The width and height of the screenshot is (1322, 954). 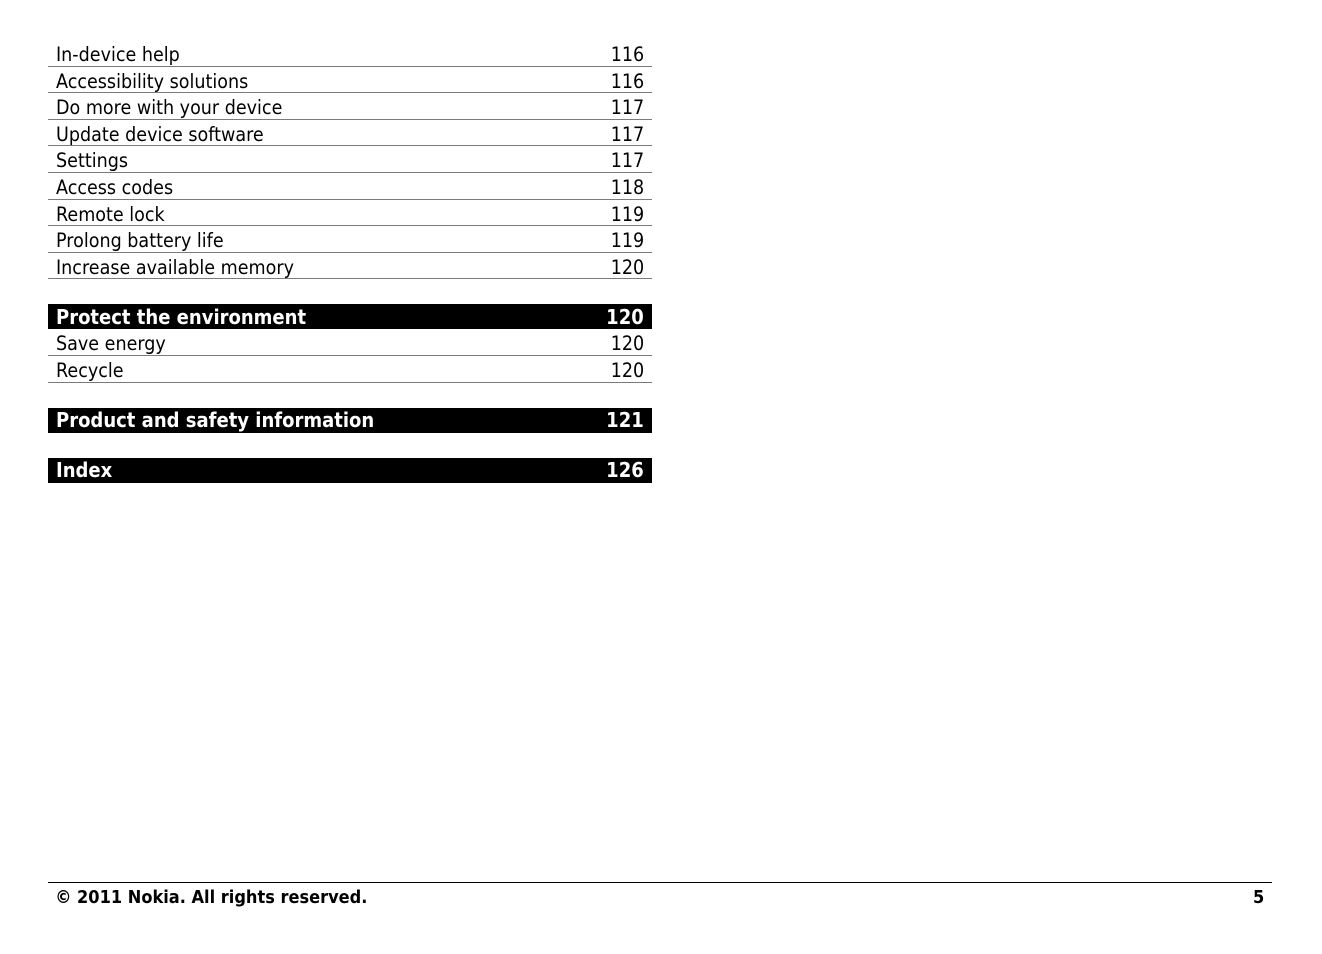 What do you see at coordinates (175, 267) in the screenshot?
I see `toc-entry-title: Increase available memory` at bounding box center [175, 267].